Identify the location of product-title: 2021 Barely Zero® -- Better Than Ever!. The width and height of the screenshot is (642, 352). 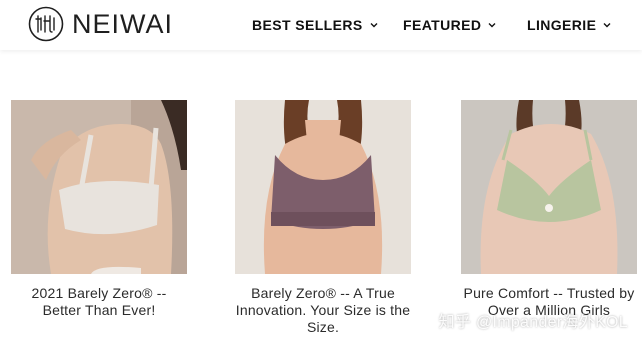
(99, 302).